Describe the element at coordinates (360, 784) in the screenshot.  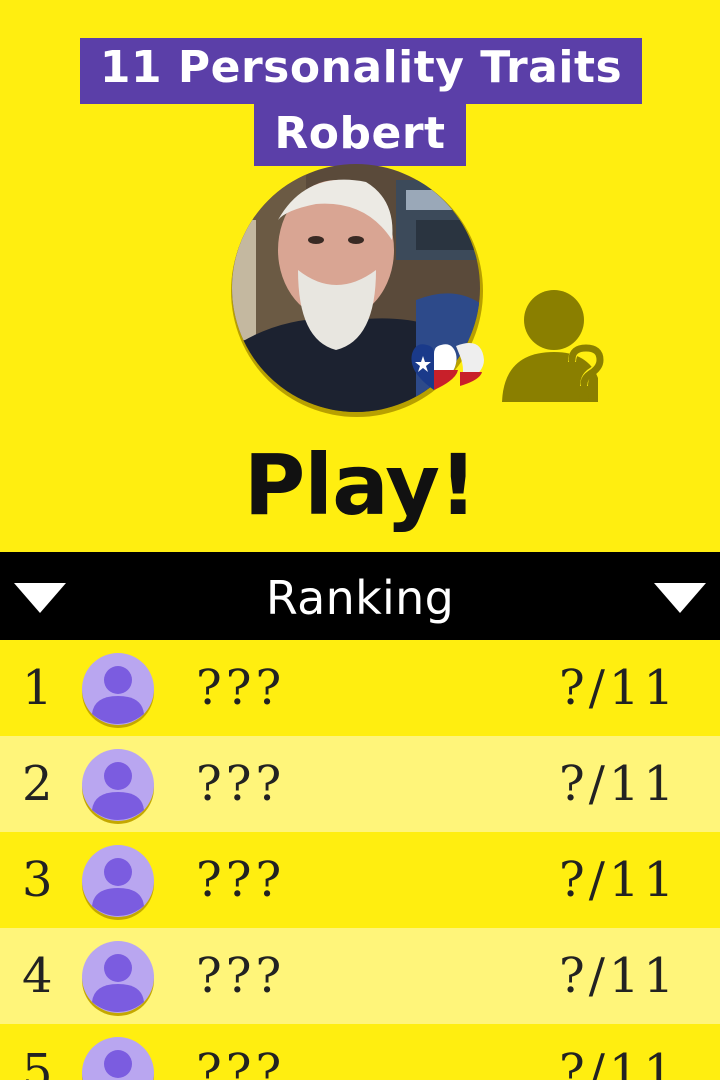
I see `table-row: 2 ??? ?/11` at that location.